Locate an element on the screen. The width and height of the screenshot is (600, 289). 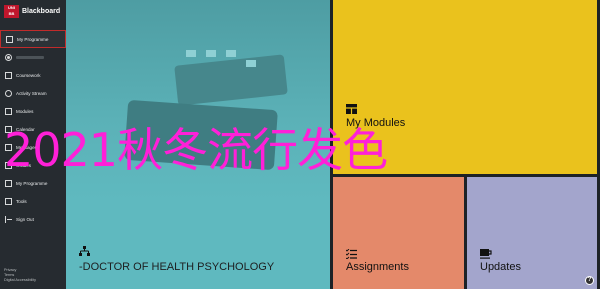
updates-tile-label: Updates is located at coordinates (500, 267).